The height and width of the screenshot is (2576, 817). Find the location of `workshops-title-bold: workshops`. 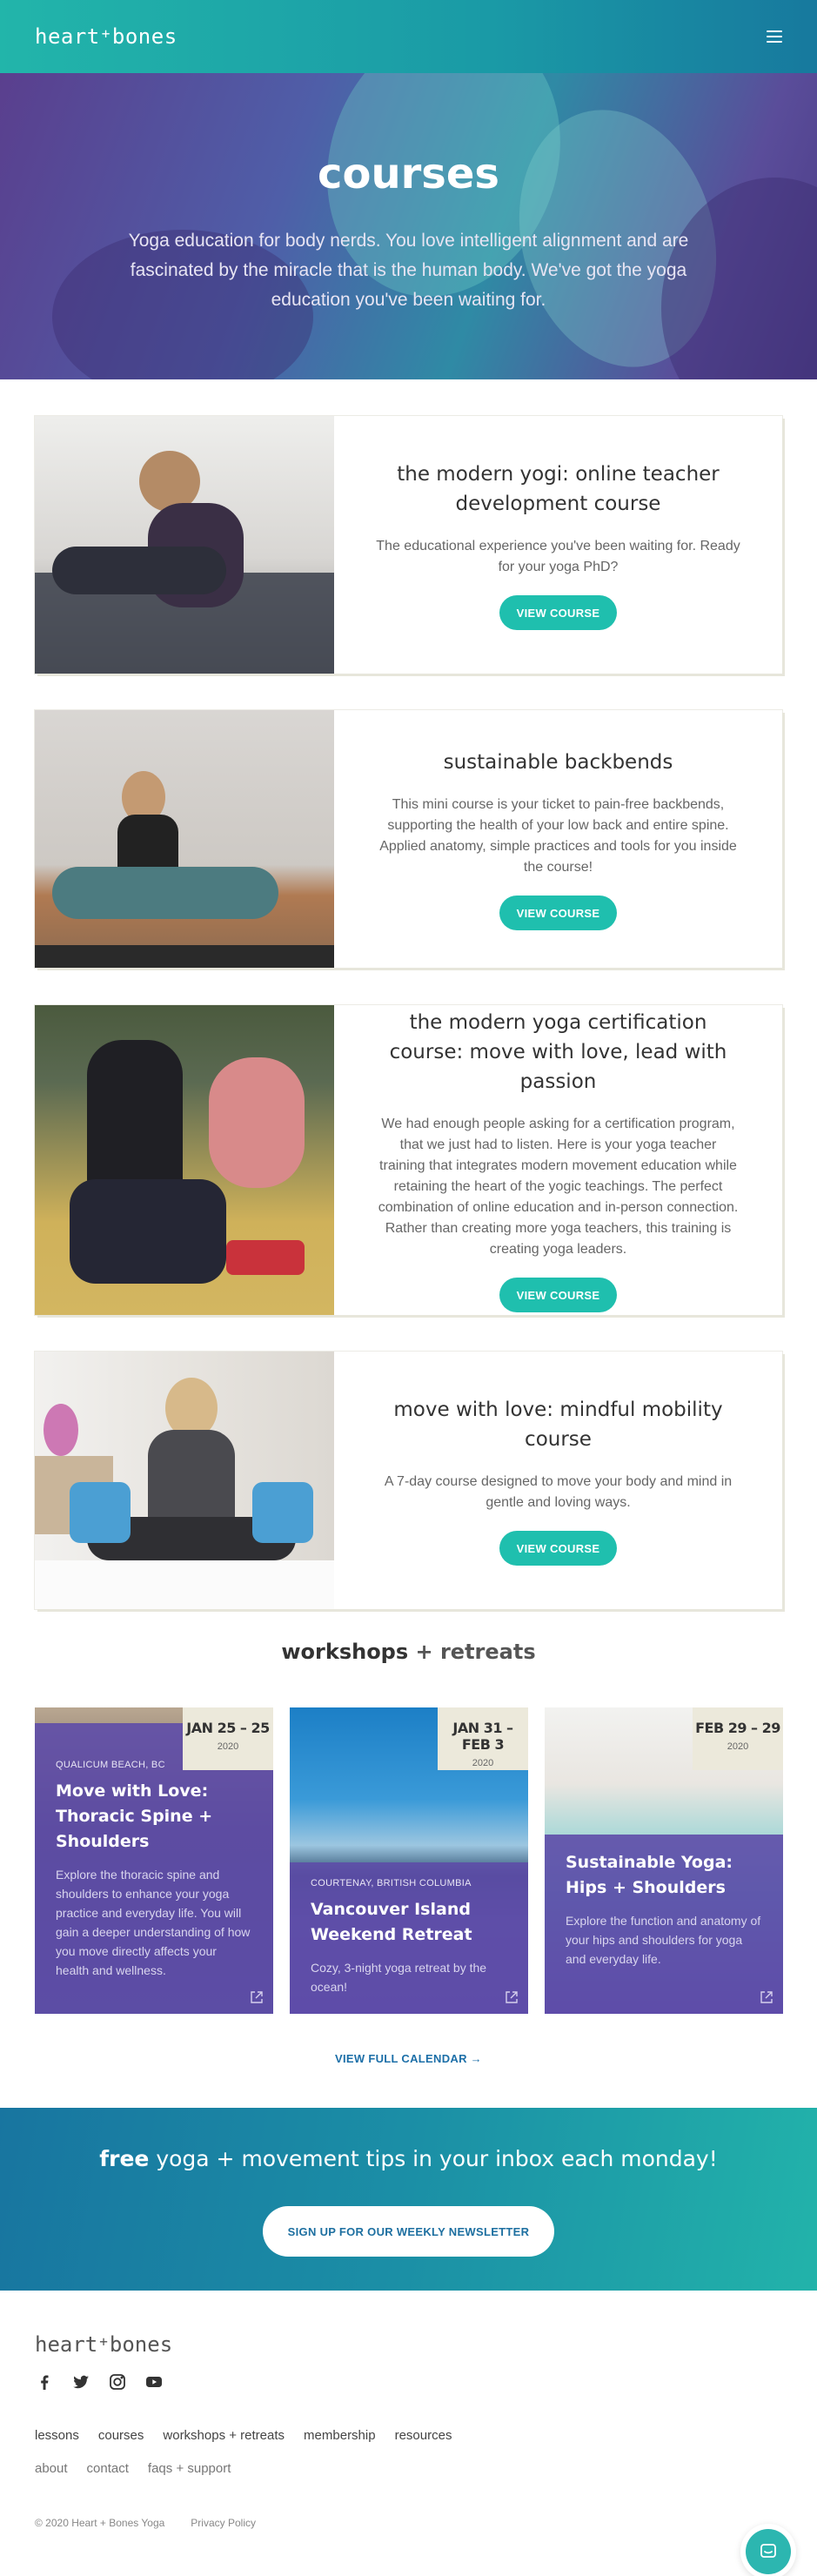

workshops-title-bold: workshops is located at coordinates (345, 1652).